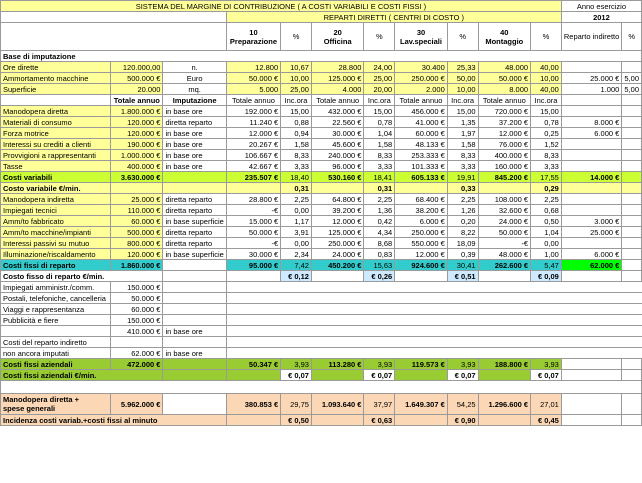 Image resolution: width=642 pixels, height=483 pixels. Describe the element at coordinates (591, 254) in the screenshot. I see `indirect-amount-cell: 6.000 €` at that location.